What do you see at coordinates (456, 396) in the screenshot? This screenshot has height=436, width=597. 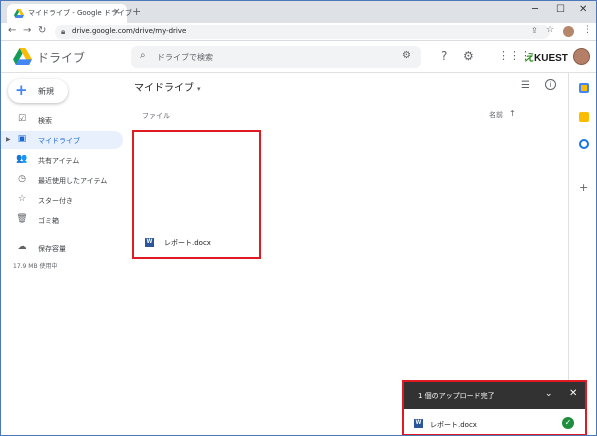 I see `upload-status-text: 1 個のアップロード完了` at bounding box center [456, 396].